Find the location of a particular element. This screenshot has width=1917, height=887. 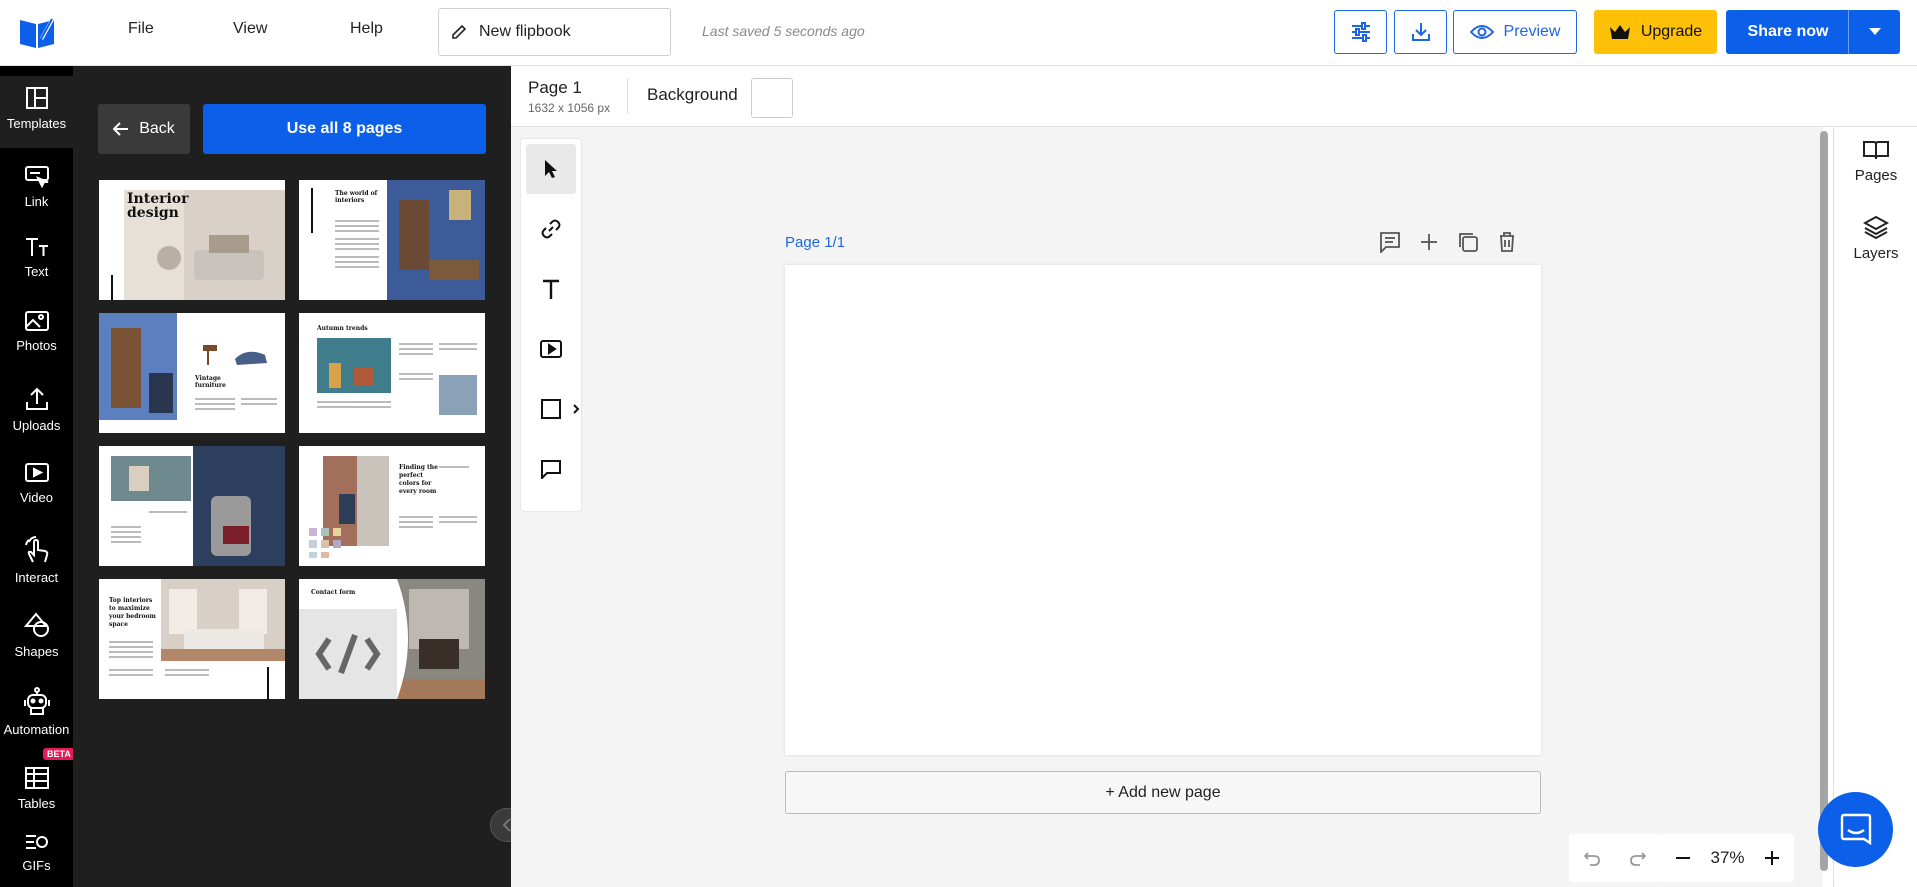

use-all-pages-button: Use all 8 pages is located at coordinates (344, 129).